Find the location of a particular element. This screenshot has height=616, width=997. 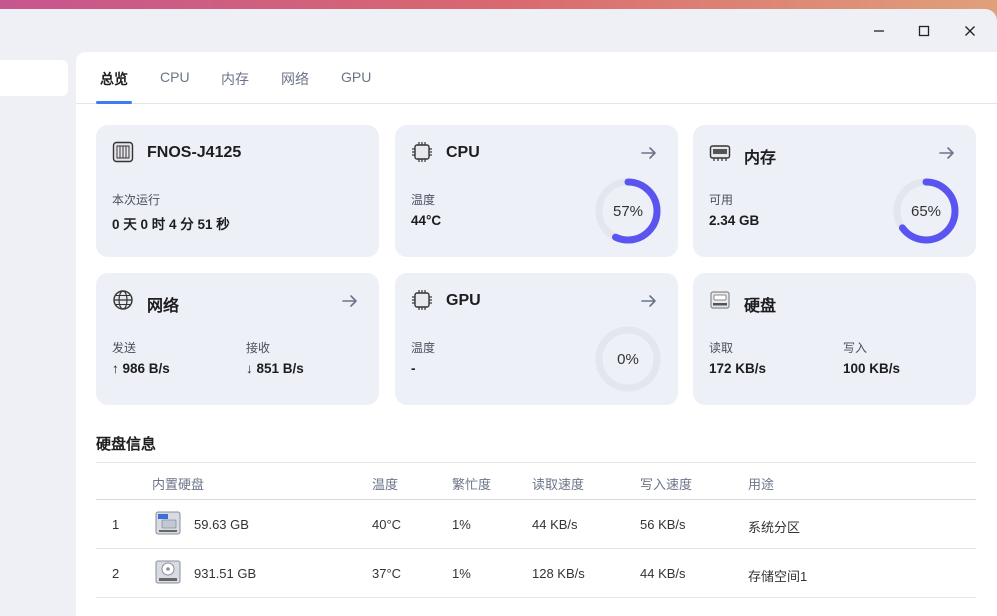

close-button is located at coordinates (970, 31).